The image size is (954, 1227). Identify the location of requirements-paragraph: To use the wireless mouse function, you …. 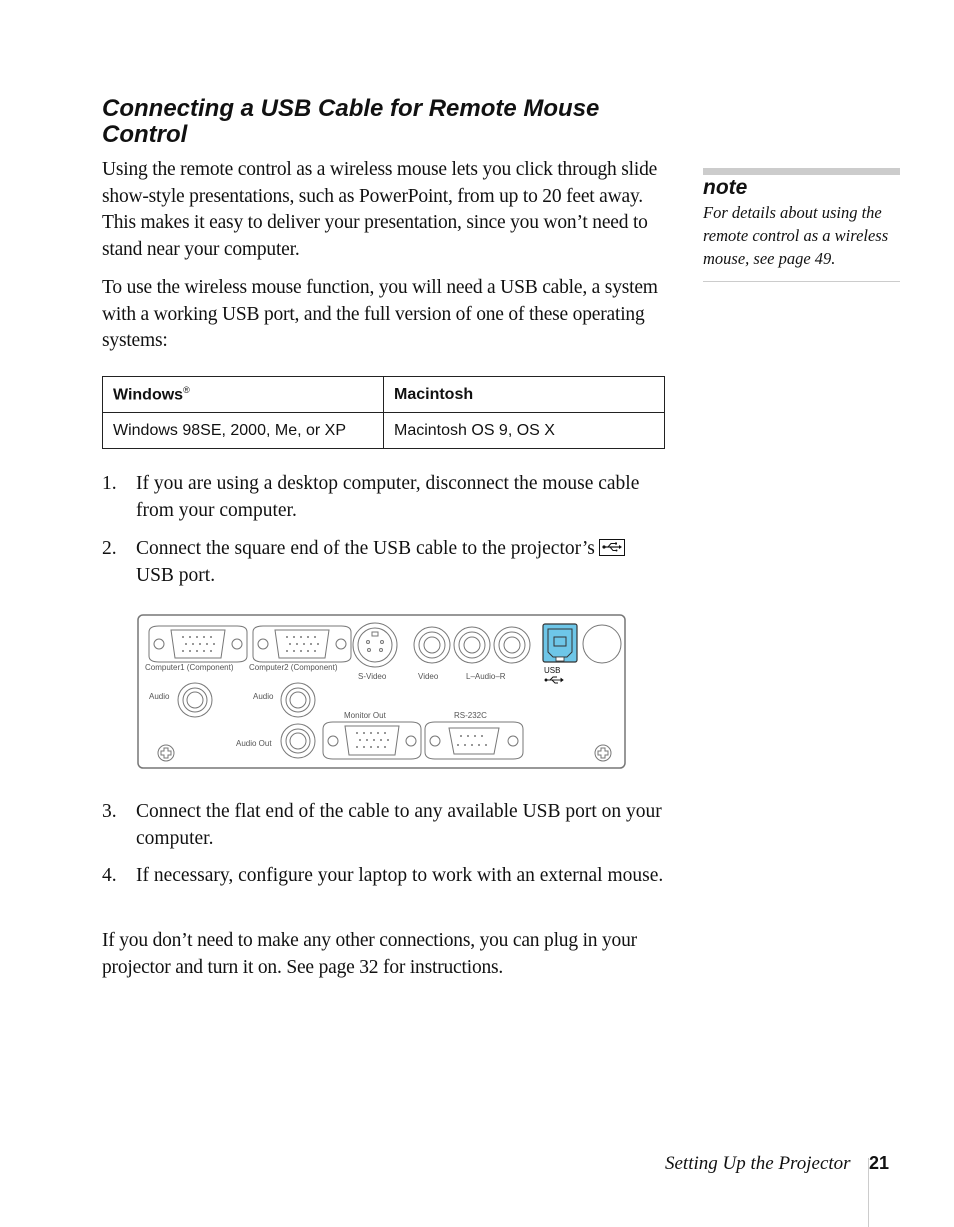
(380, 314).